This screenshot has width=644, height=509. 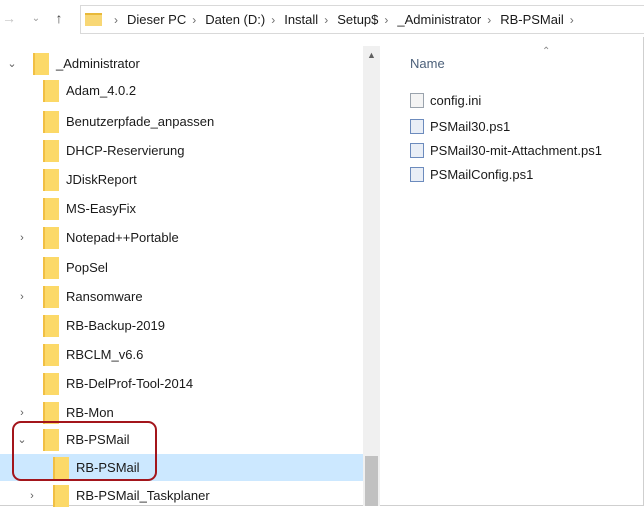 What do you see at coordinates (235, 19) in the screenshot?
I see `breadcrumb-item: Daten (D:)` at bounding box center [235, 19].